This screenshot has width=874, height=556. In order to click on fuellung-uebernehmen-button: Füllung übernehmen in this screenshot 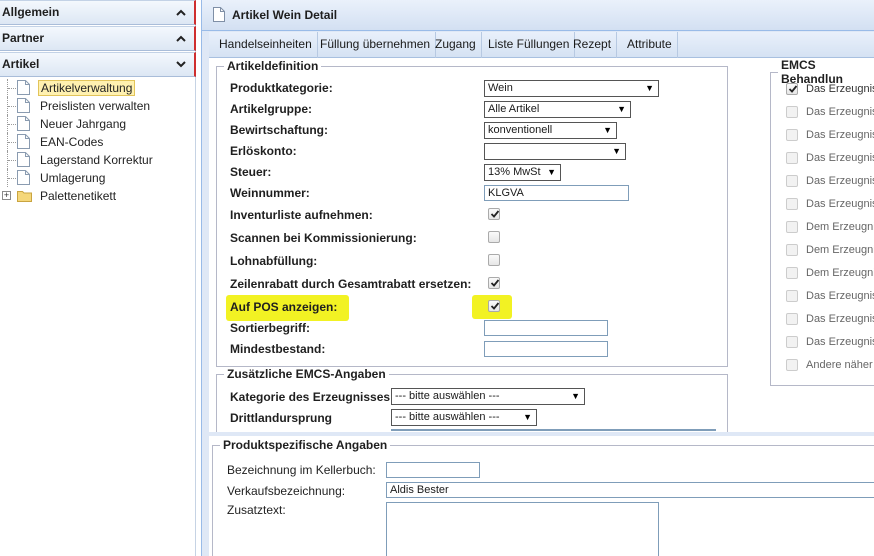, I will do `click(376, 45)`.